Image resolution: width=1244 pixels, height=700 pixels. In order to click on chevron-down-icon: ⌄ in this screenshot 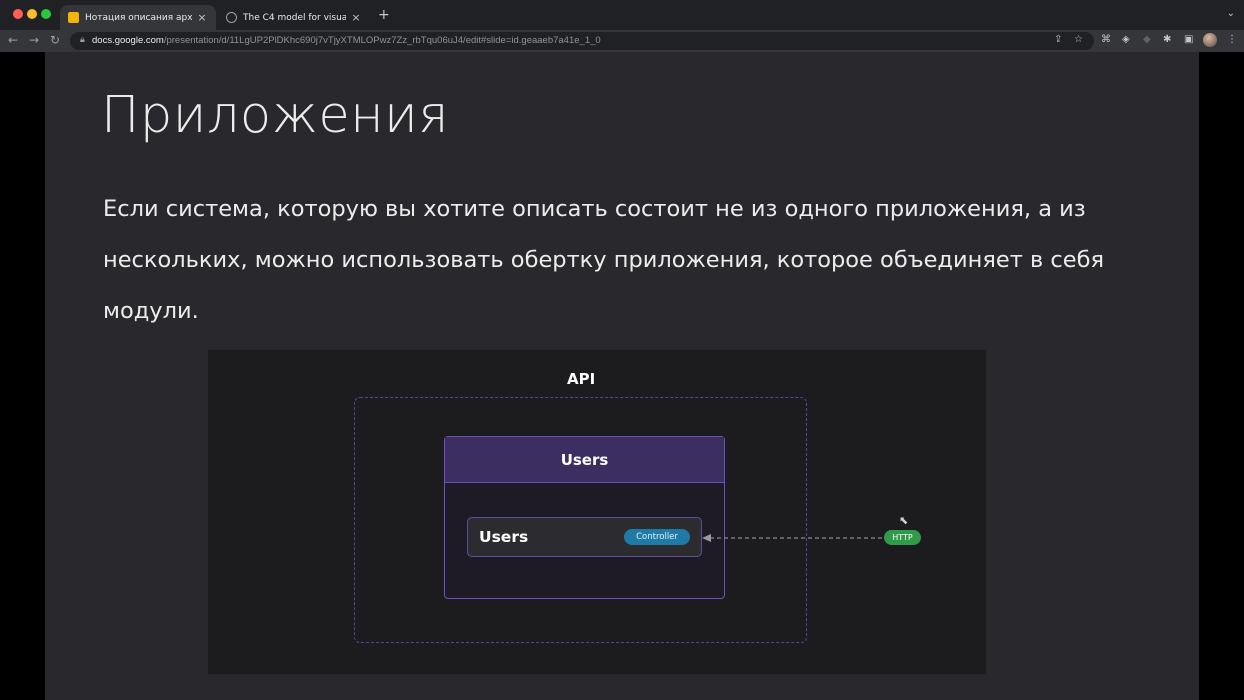, I will do `click(1231, 13)`.